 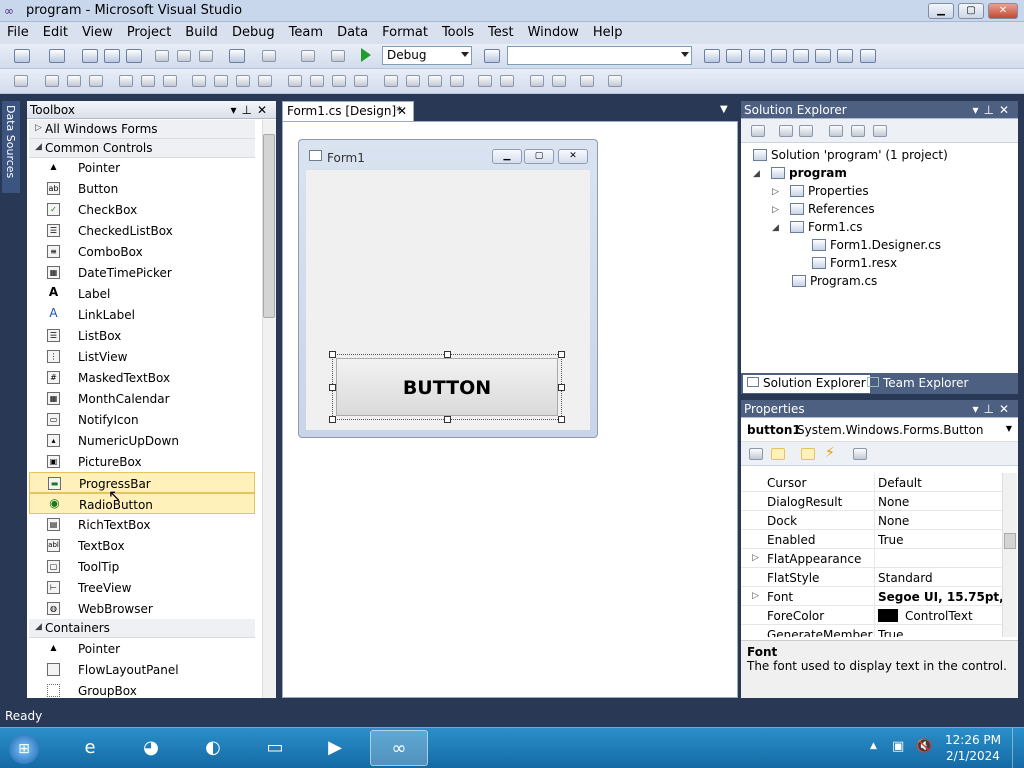 I want to click on view-designer-icon, so click(x=858, y=131).